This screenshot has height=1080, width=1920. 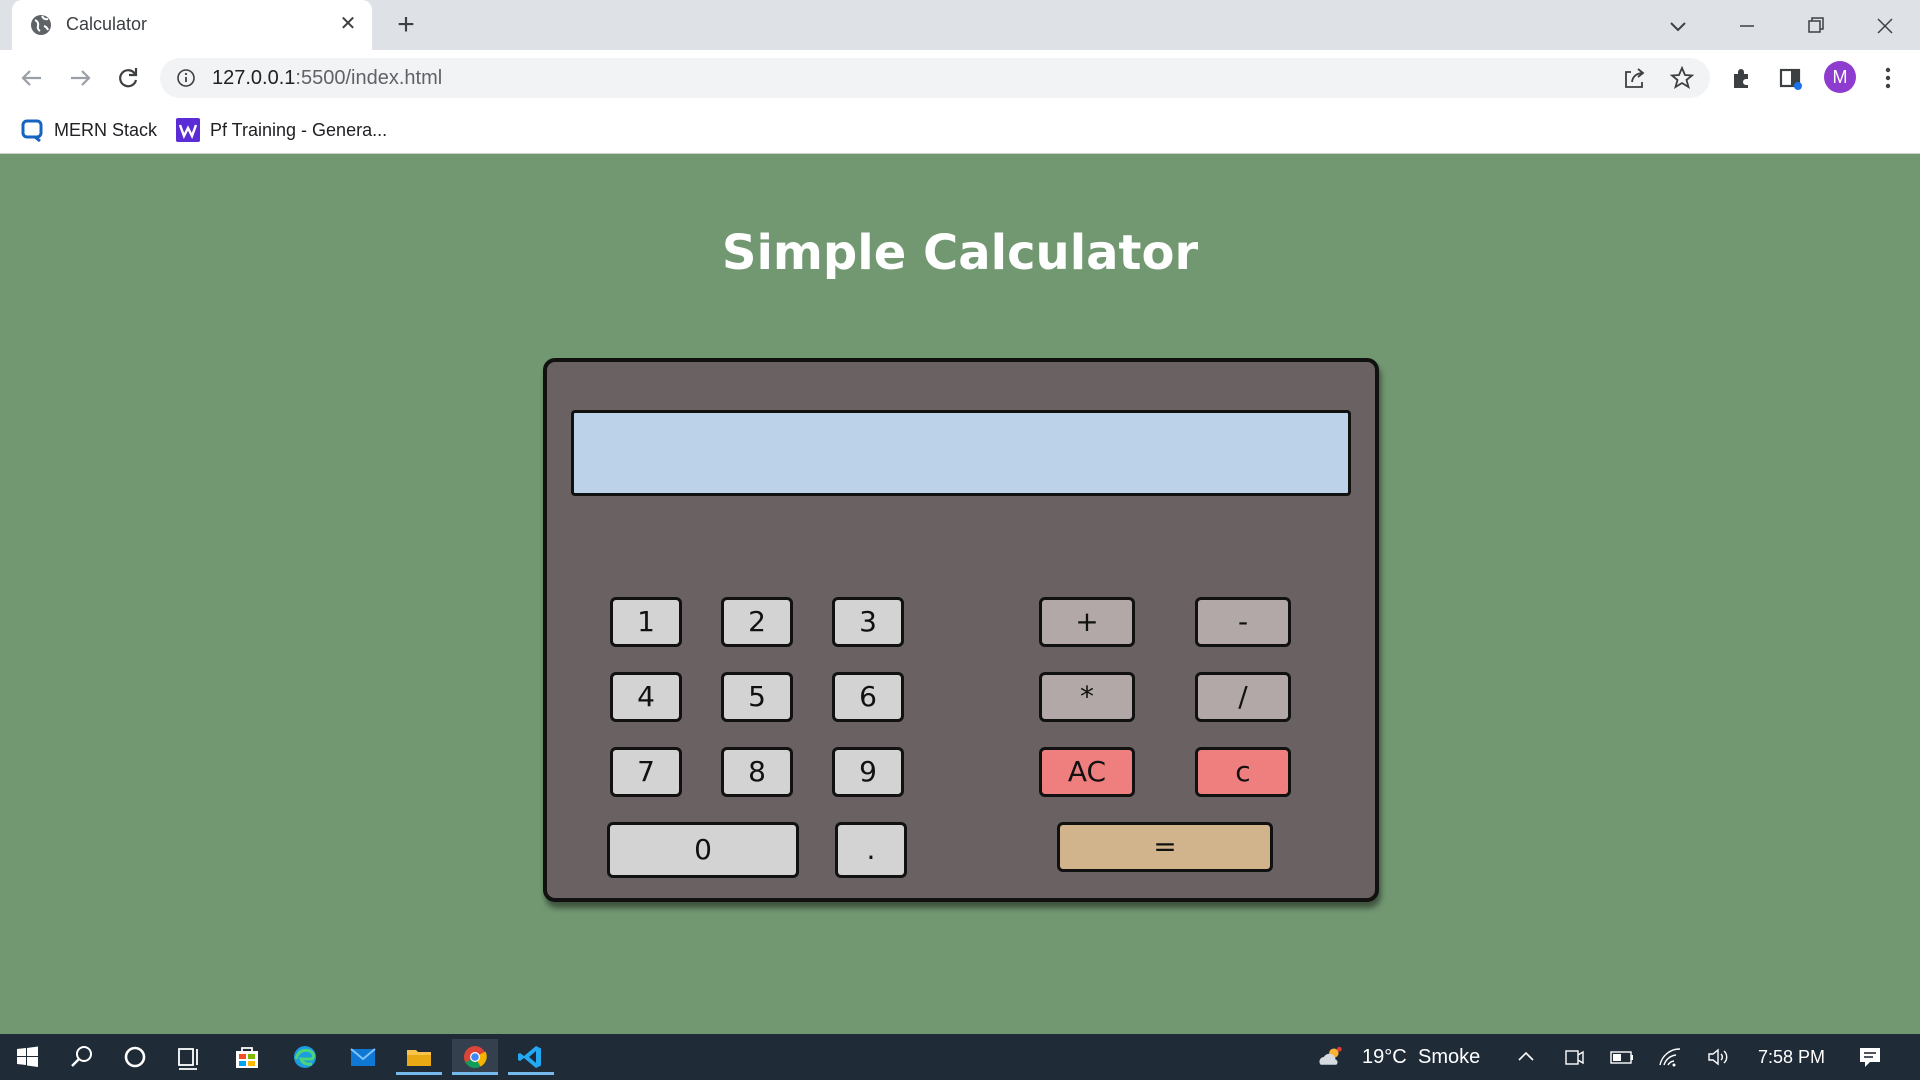 What do you see at coordinates (1634, 78) in the screenshot?
I see `share-icon` at bounding box center [1634, 78].